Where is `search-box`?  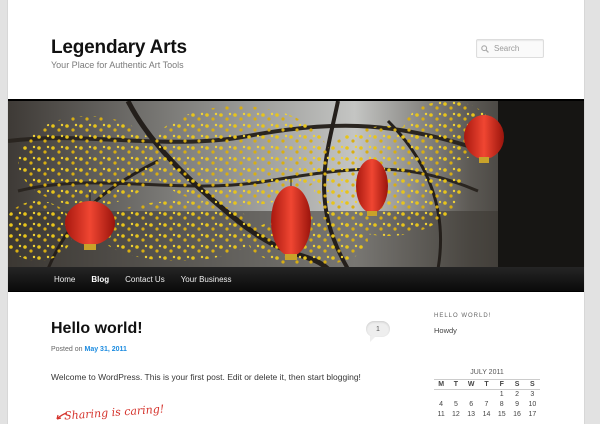 search-box is located at coordinates (510, 48).